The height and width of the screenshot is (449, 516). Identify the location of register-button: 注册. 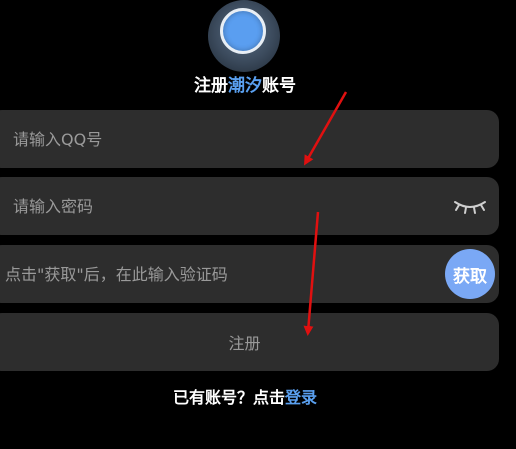
(249, 342).